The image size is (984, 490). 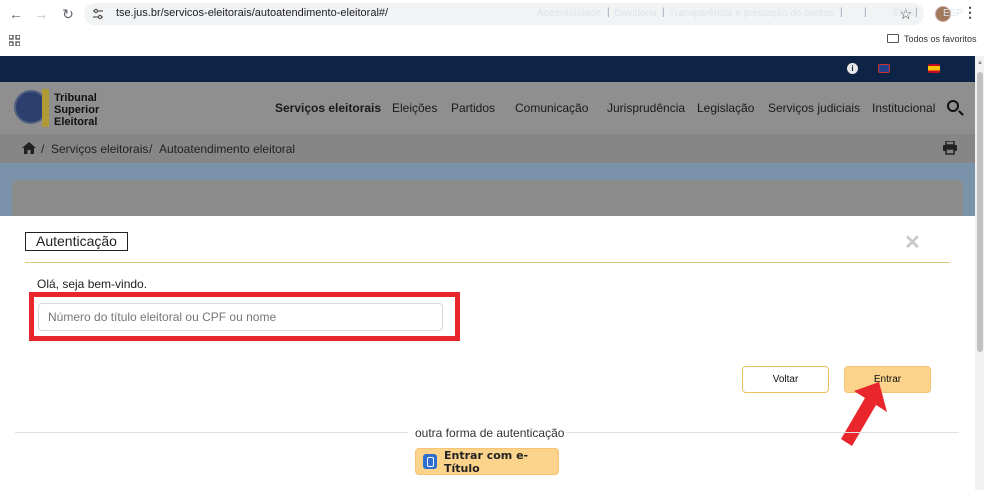 What do you see at coordinates (29, 148) in the screenshot?
I see `home-icon` at bounding box center [29, 148].